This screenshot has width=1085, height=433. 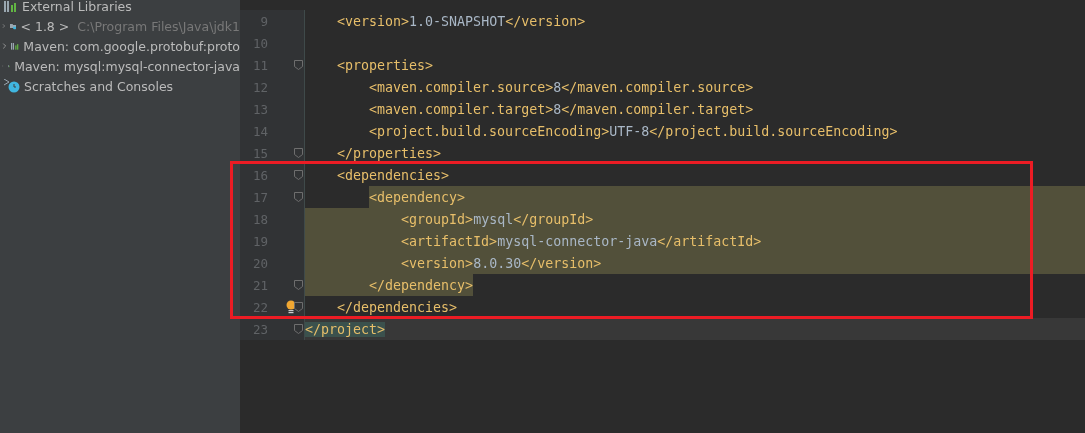 What do you see at coordinates (99, 86) in the screenshot?
I see `tree-item-label: Scratches and Consoles` at bounding box center [99, 86].